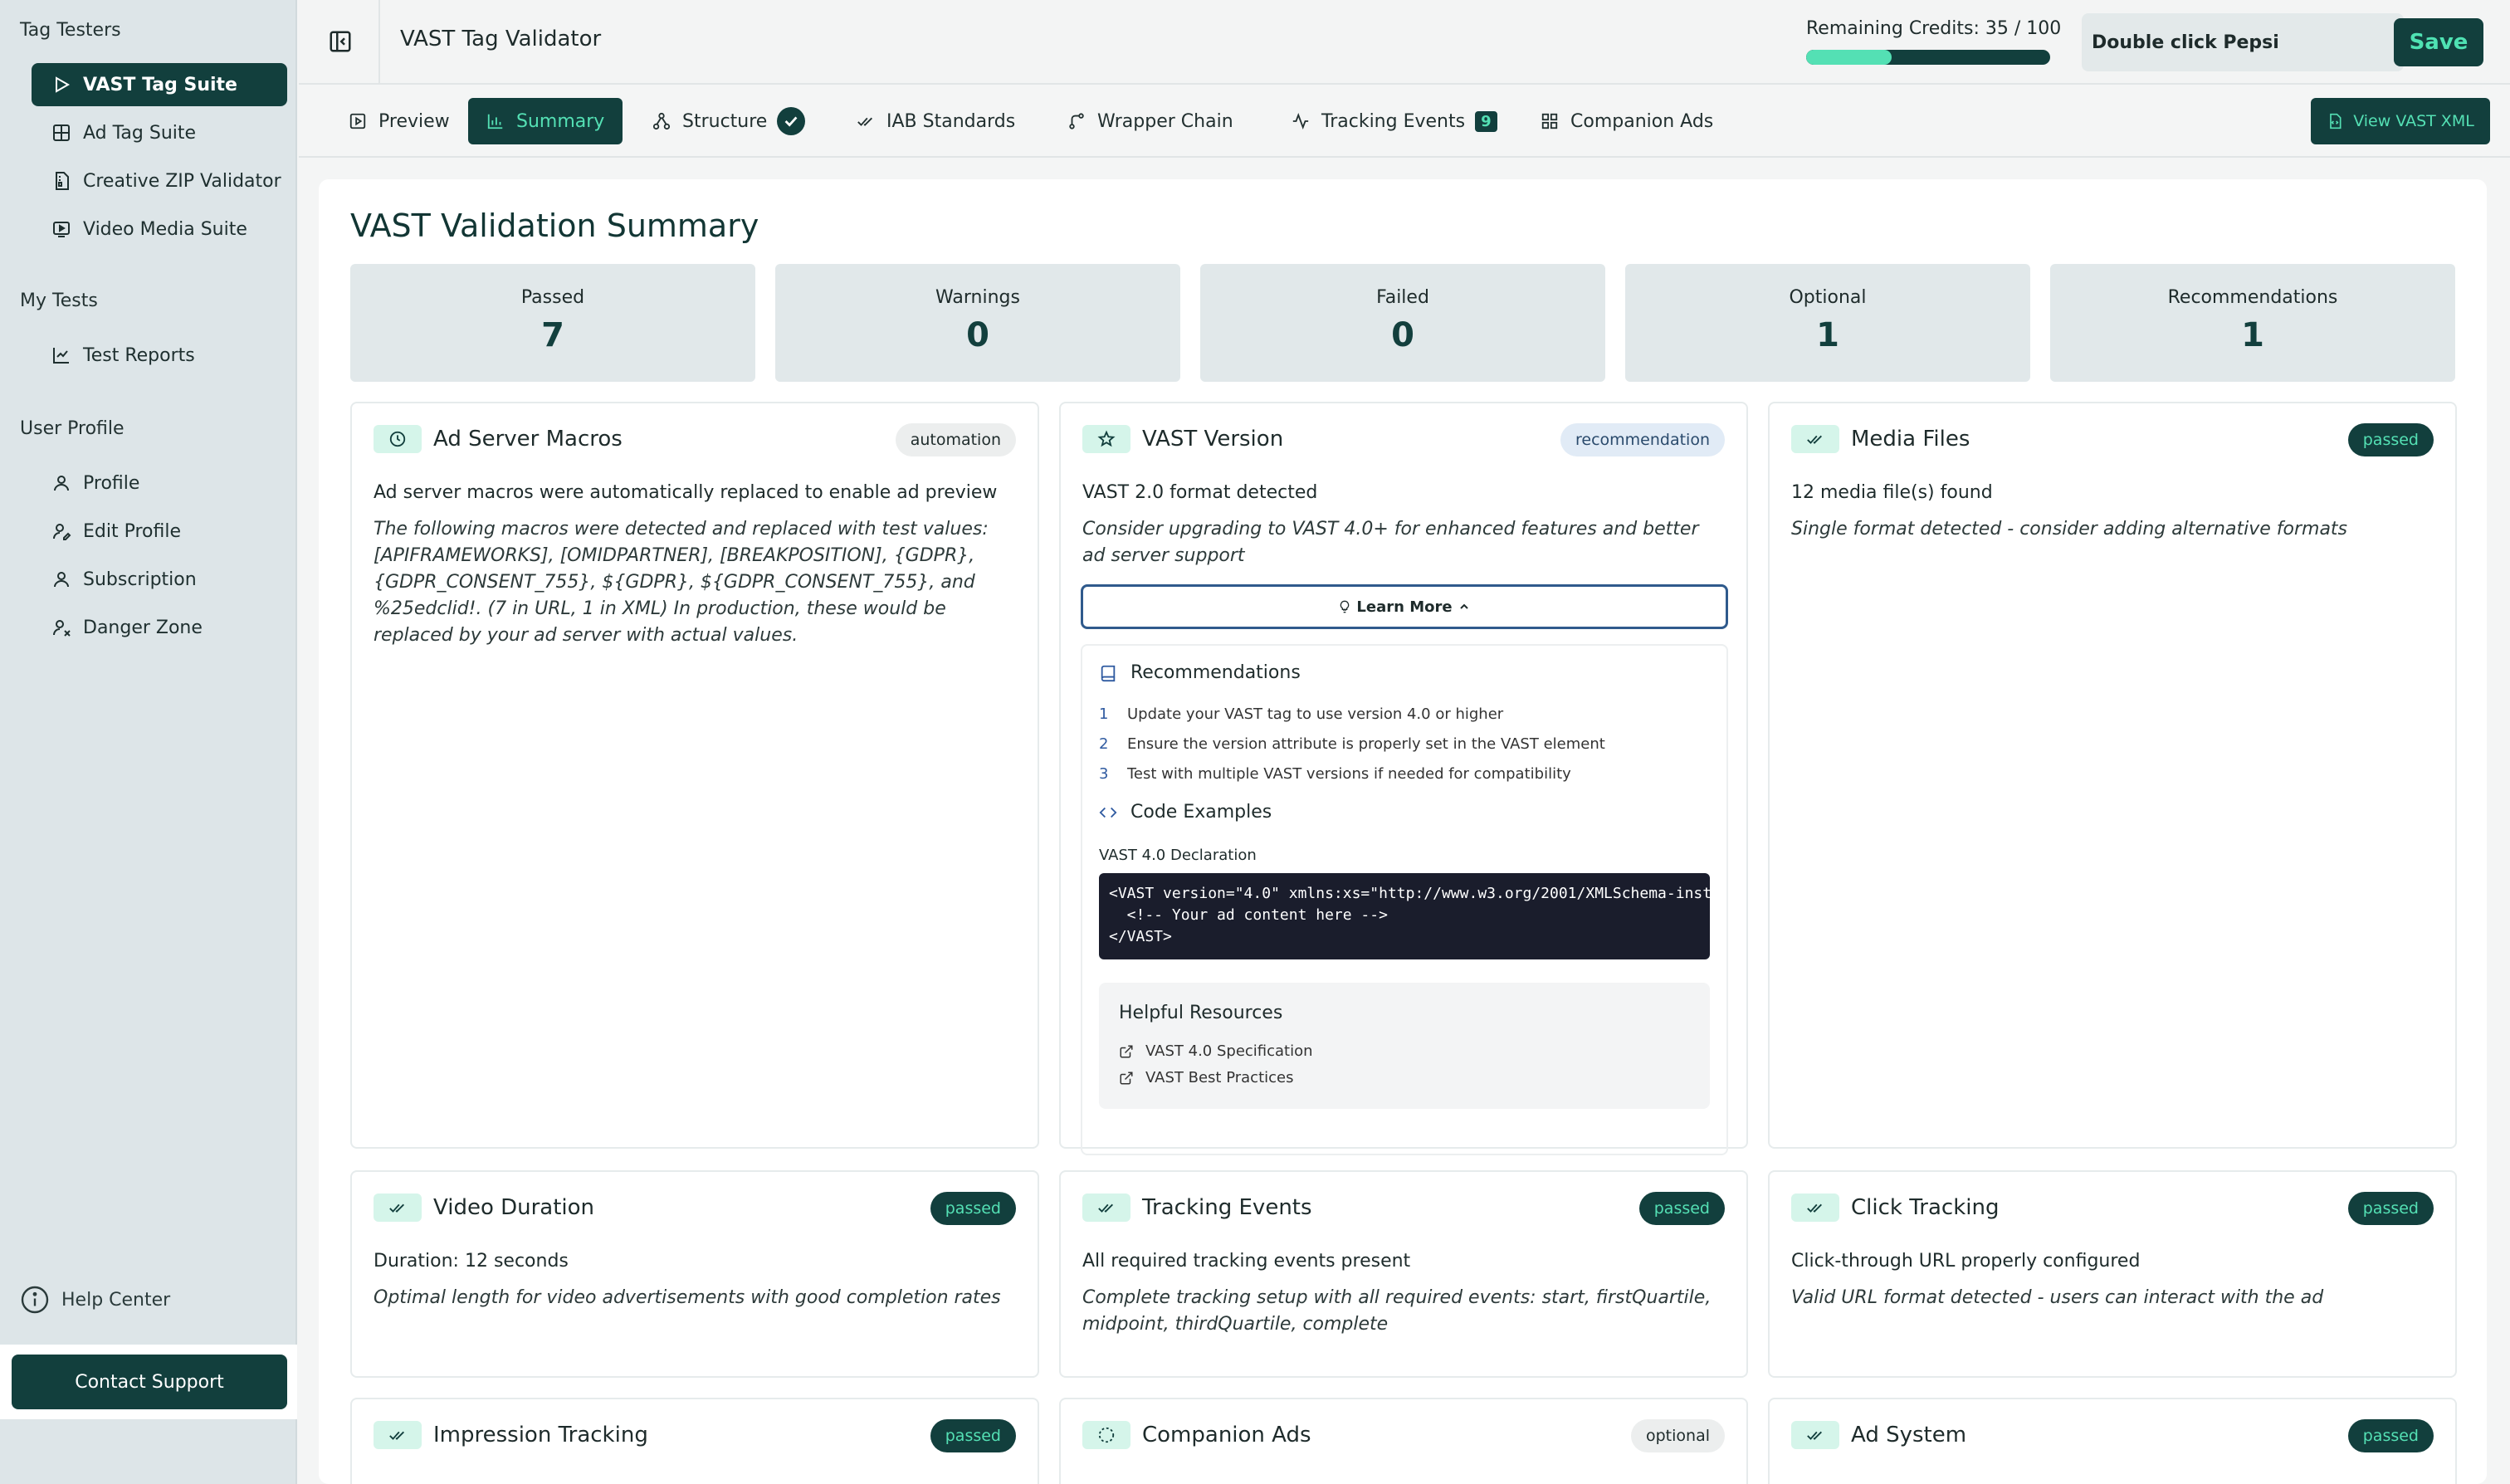 This screenshot has height=1484, width=2510. What do you see at coordinates (159, 229) in the screenshot?
I see `sidebar-item-video-media-suite: Video Media Suite` at bounding box center [159, 229].